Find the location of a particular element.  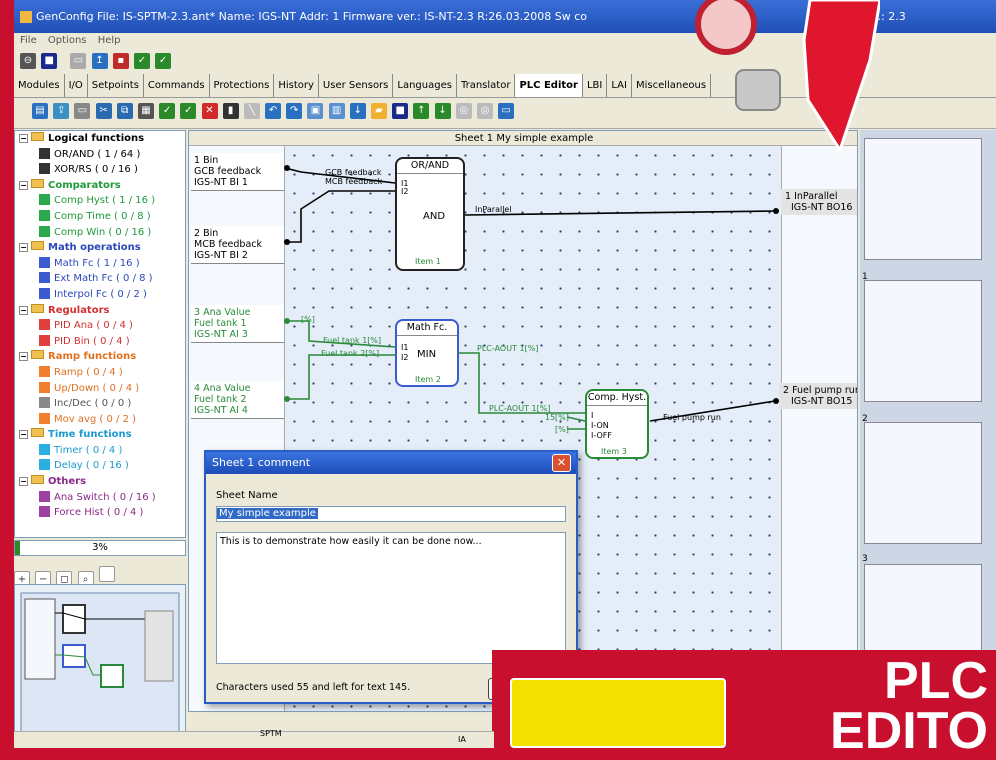

tree-label: Mov avg ( 0 / 2 ) is located at coordinates (95, 419).